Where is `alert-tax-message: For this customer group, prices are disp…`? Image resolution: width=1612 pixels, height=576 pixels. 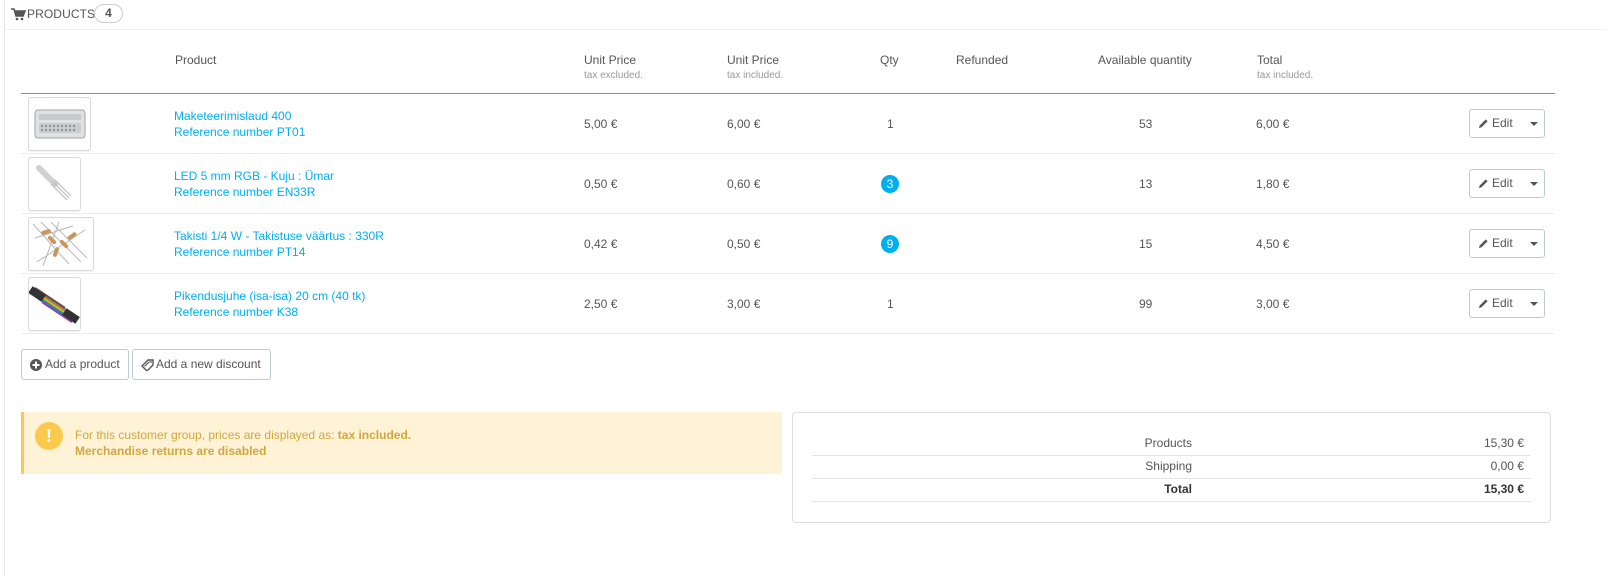
alert-tax-message: For this customer group, prices are disp… is located at coordinates (243, 435).